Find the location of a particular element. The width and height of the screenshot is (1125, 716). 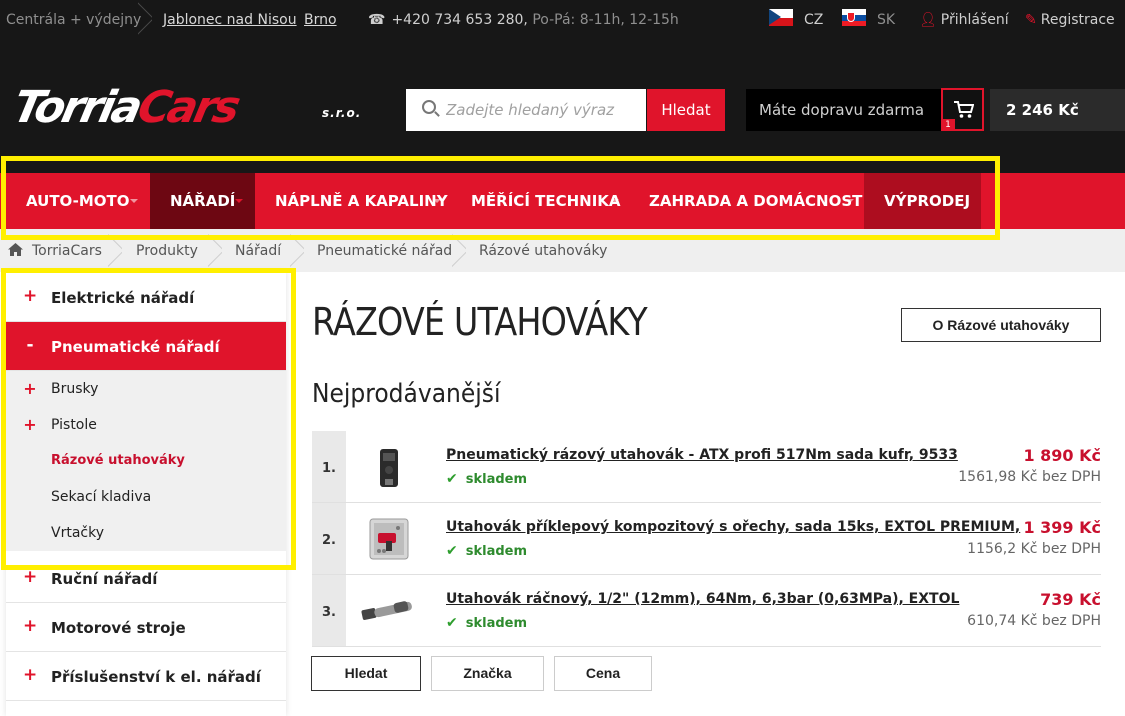

nav-item-zahrada: Zahrada a domácnost is located at coordinates (746, 201).